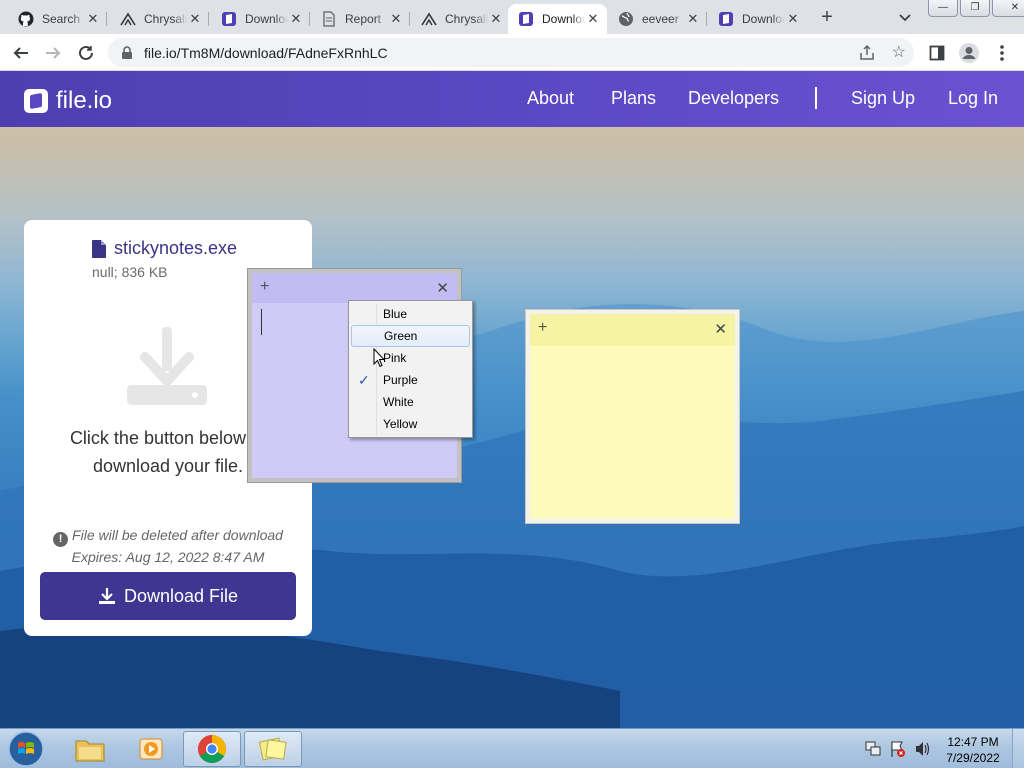 Image resolution: width=1024 pixels, height=768 pixels. I want to click on action-center-flag-icon, so click(898, 749).